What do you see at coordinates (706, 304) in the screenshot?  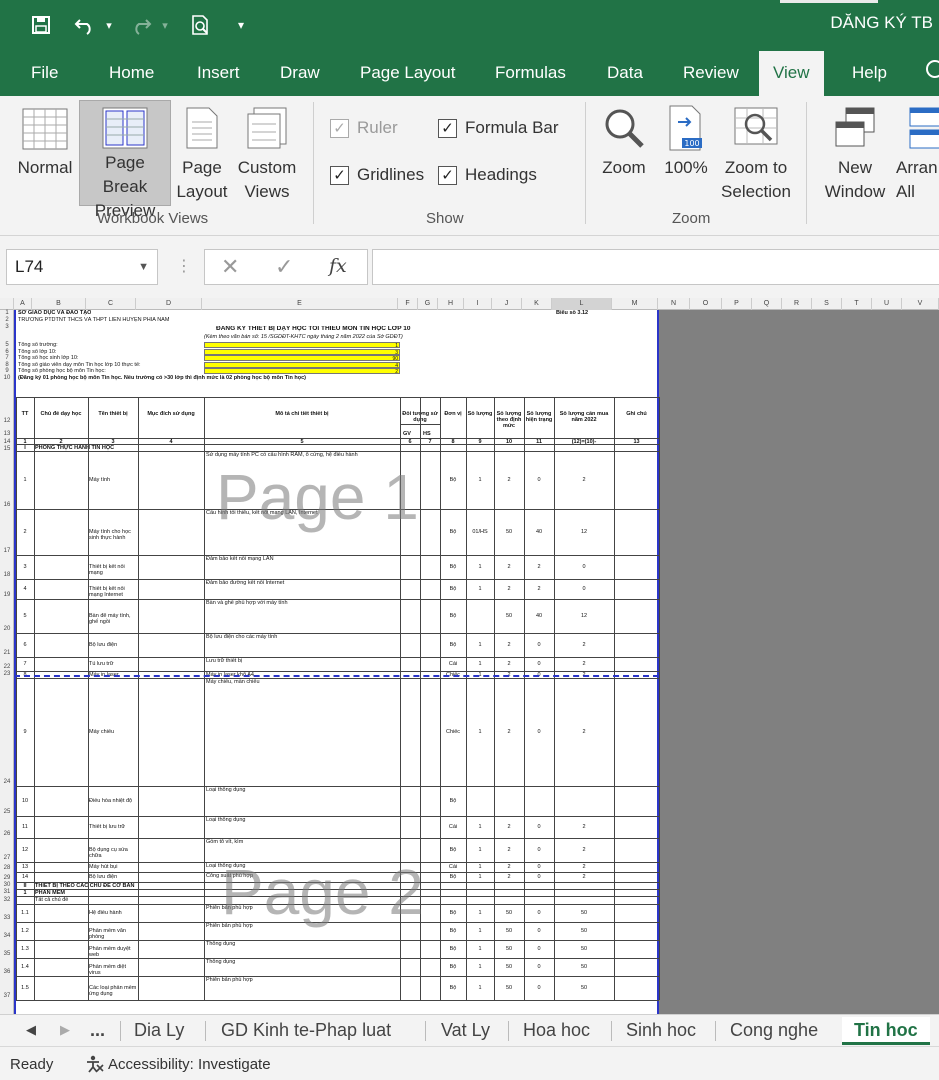 I see `column-header: O` at bounding box center [706, 304].